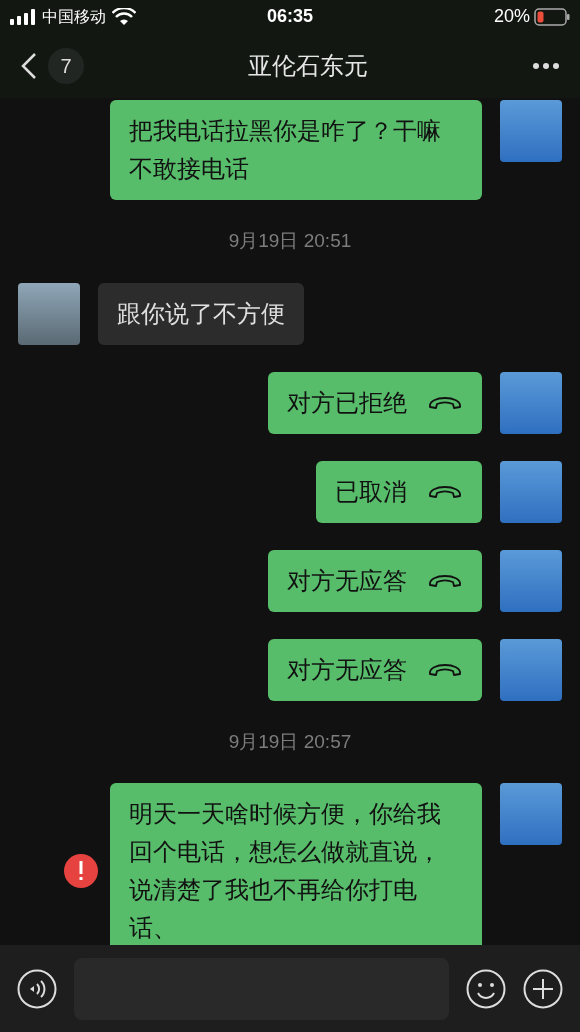 Image resolution: width=580 pixels, height=1032 pixels. Describe the element at coordinates (23, 16) in the screenshot. I see `signal-icon` at that location.